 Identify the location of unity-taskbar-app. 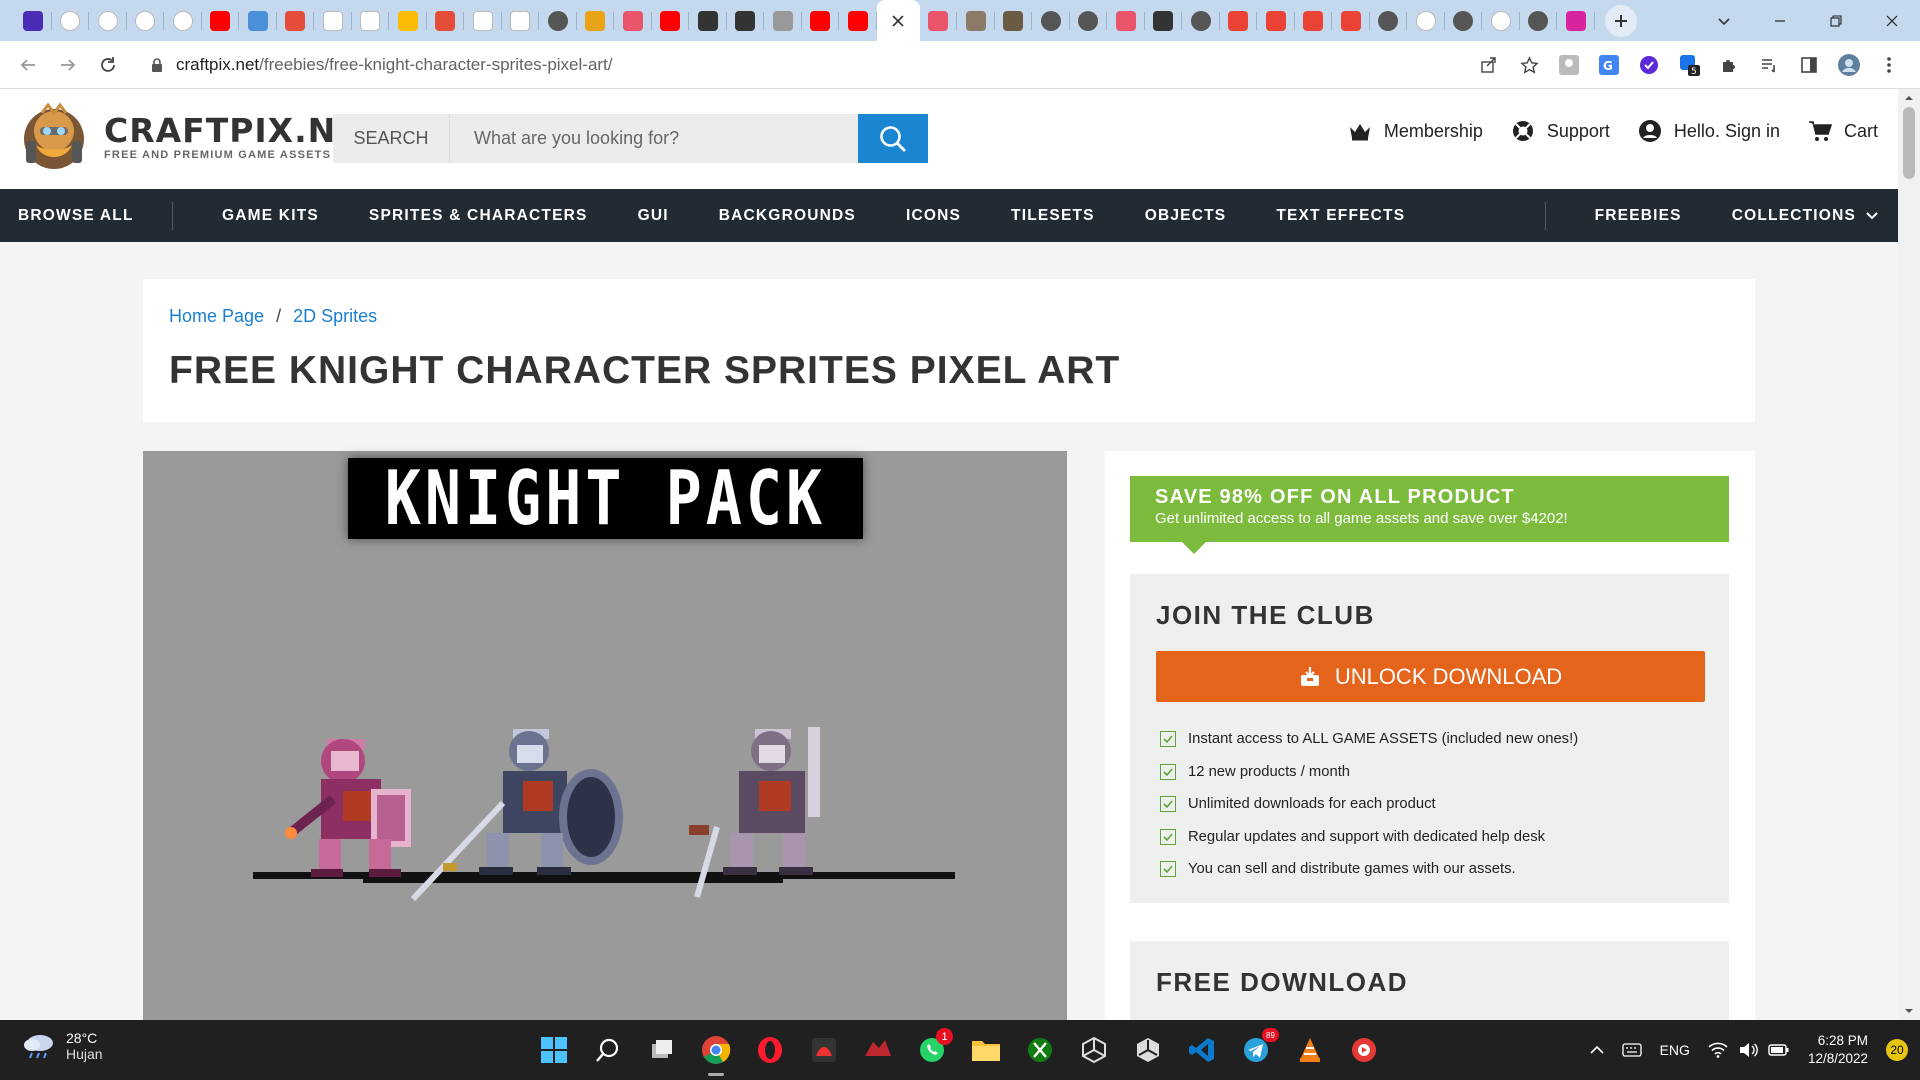
(1094, 1050).